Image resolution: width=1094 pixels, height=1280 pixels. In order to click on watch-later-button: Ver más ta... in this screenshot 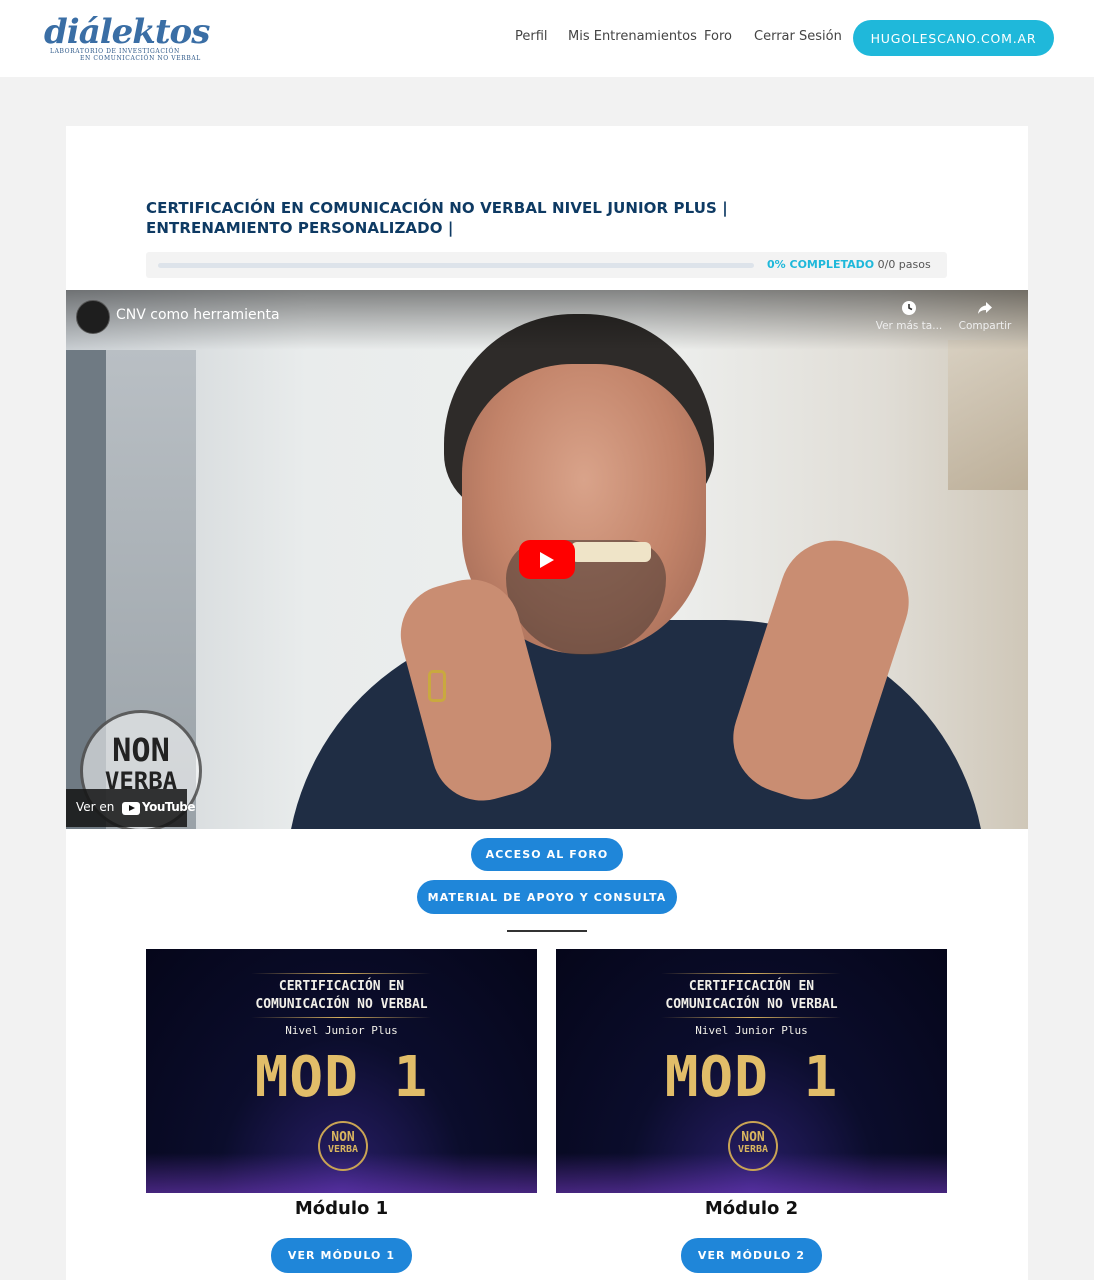, I will do `click(909, 316)`.